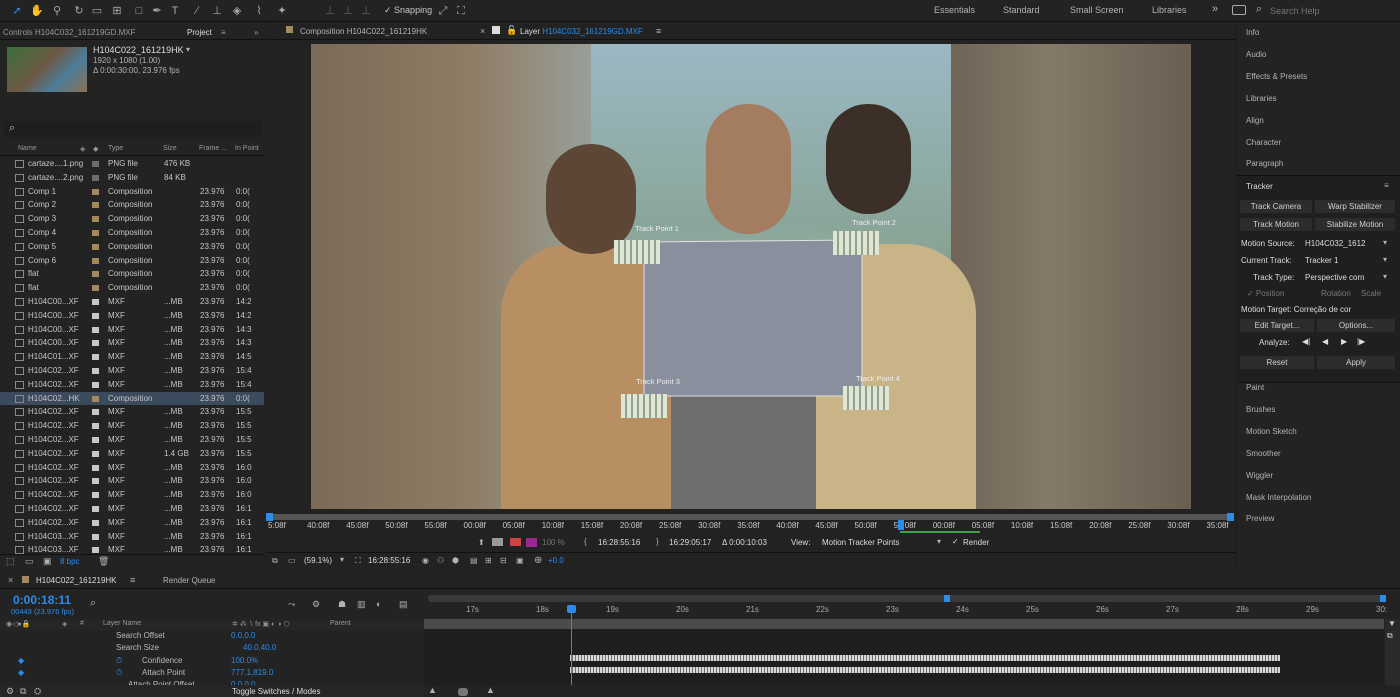 The height and width of the screenshot is (697, 1400). What do you see at coordinates (259, 11) in the screenshot?
I see `roto-brush-tool-icon: ⌇` at bounding box center [259, 11].